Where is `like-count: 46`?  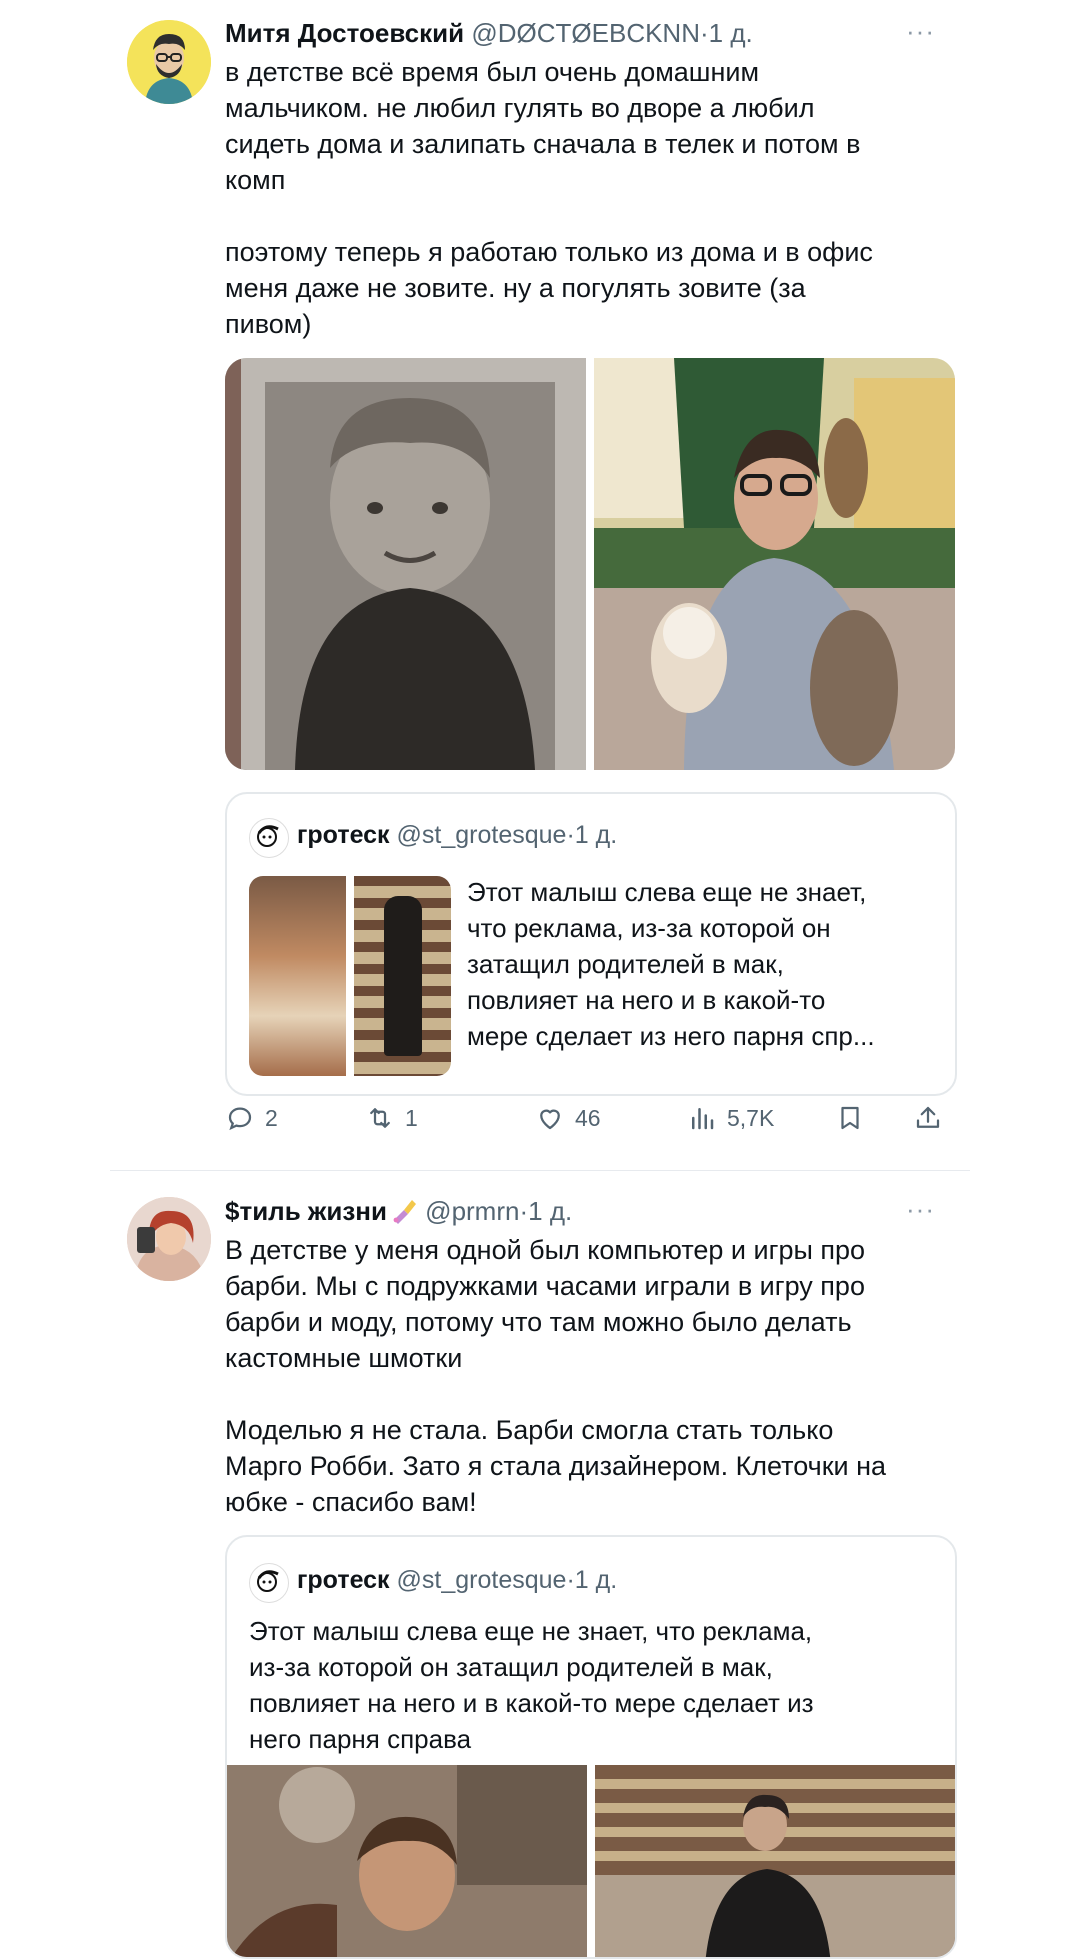 like-count: 46 is located at coordinates (588, 1117).